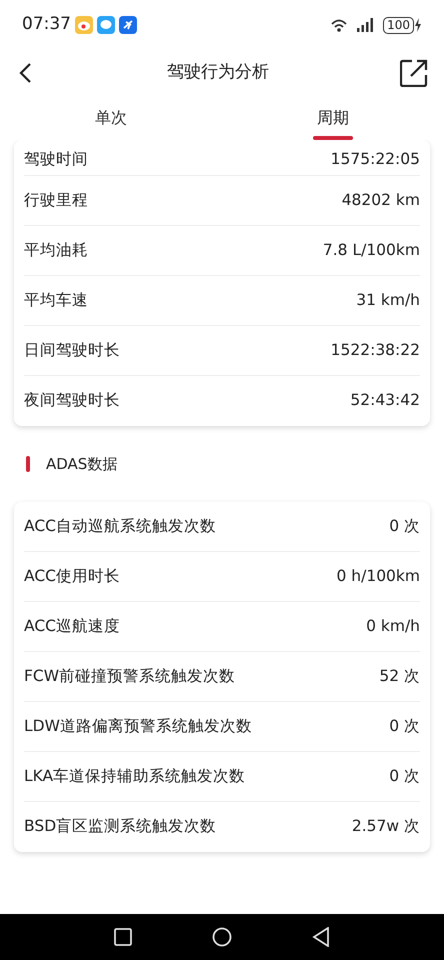 The image size is (444, 960). What do you see at coordinates (138, 726) in the screenshot?
I see `row-label: LDW道路偏离预警系统触发次数` at bounding box center [138, 726].